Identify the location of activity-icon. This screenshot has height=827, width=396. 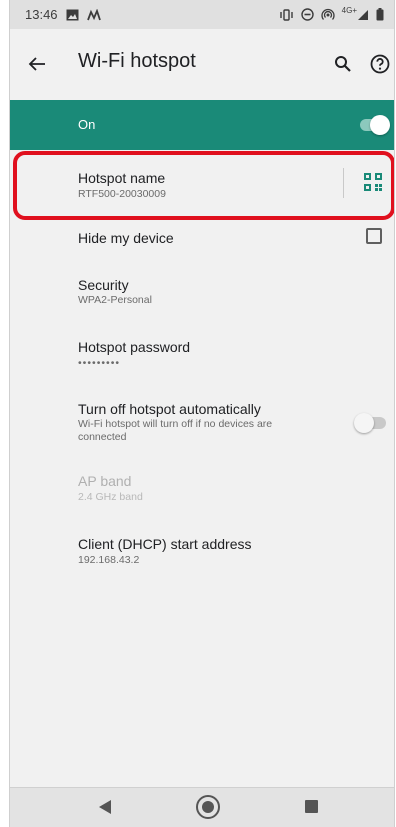
(94, 14).